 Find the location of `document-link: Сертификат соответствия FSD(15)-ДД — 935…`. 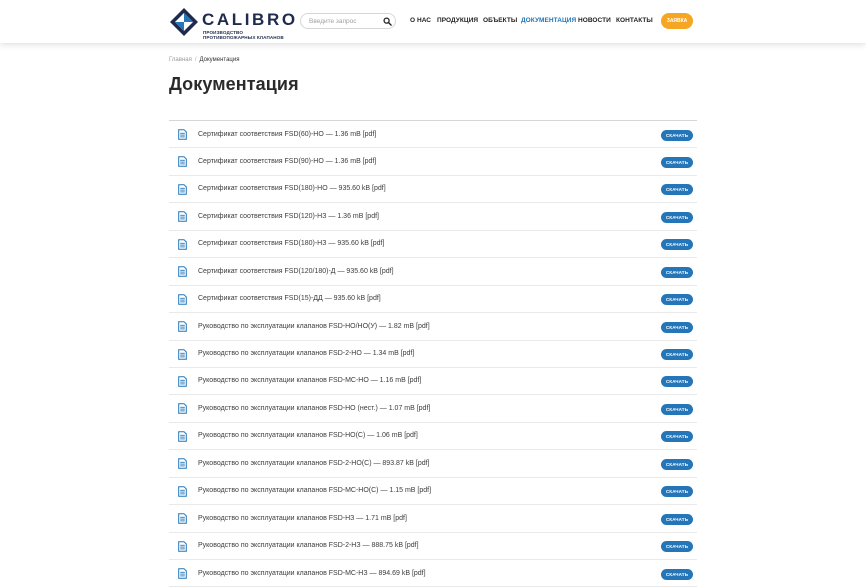

document-link: Сертификат соответствия FSD(15)-ДД — 935… is located at coordinates (289, 298).